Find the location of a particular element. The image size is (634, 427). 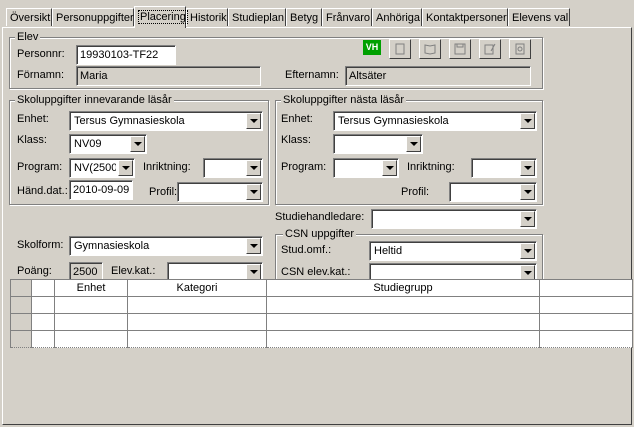

save-doc-icon is located at coordinates (460, 49).